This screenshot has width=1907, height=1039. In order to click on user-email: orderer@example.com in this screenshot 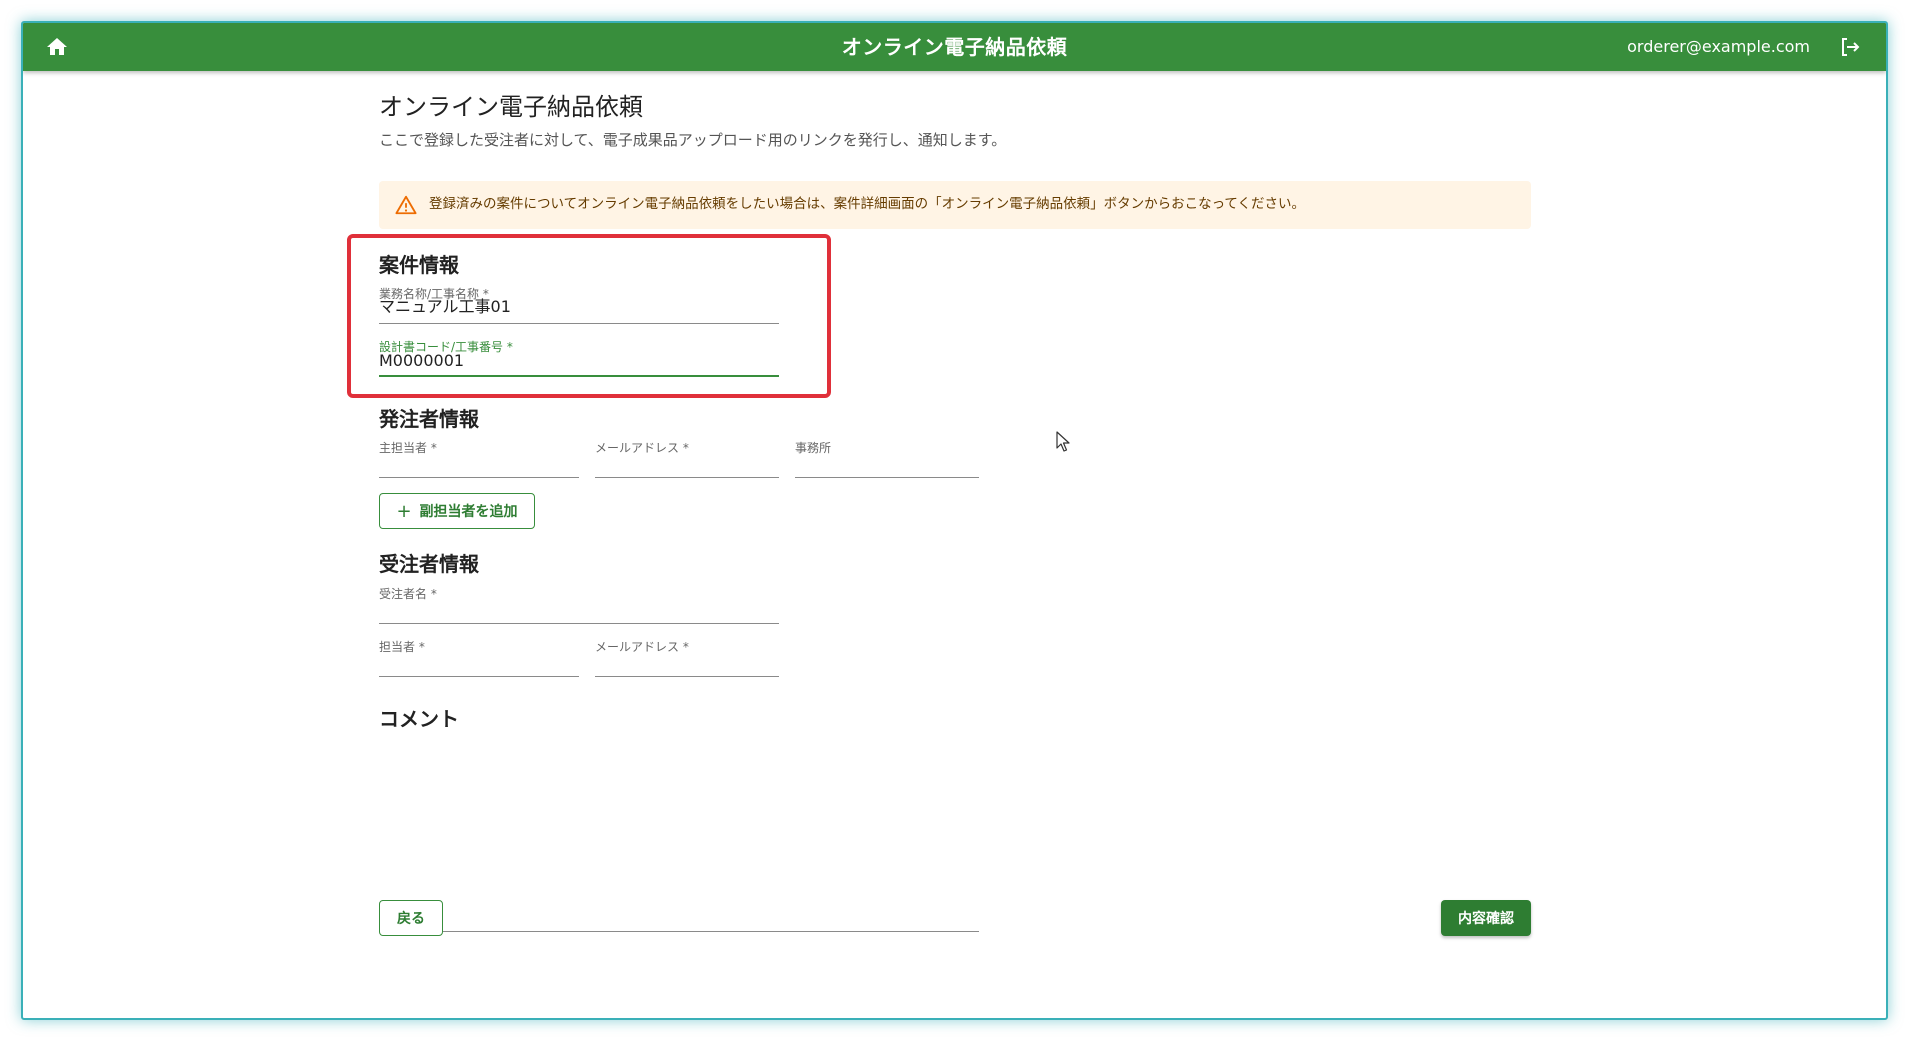, I will do `click(1718, 46)`.